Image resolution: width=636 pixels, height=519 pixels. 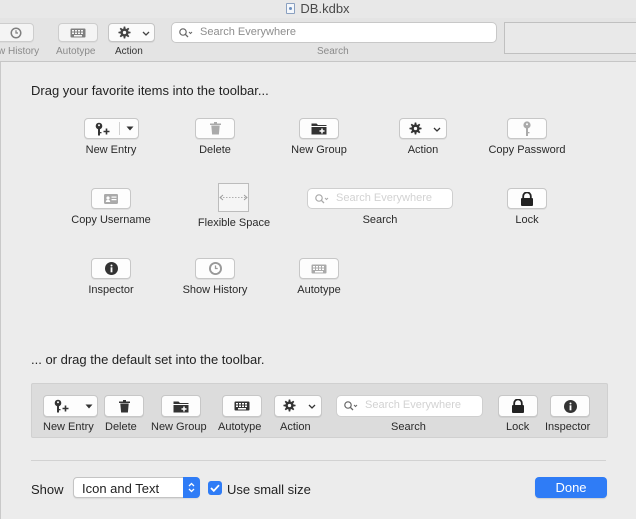 I want to click on palette-search-field: Search Everywhere, so click(x=380, y=198).